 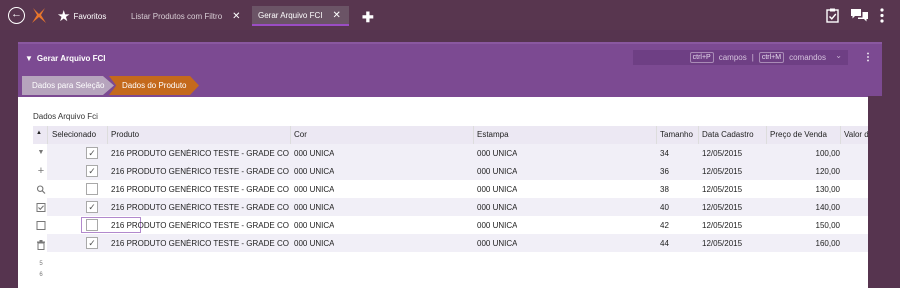 I want to click on sort-up-icon: ▲, so click(x=39, y=133).